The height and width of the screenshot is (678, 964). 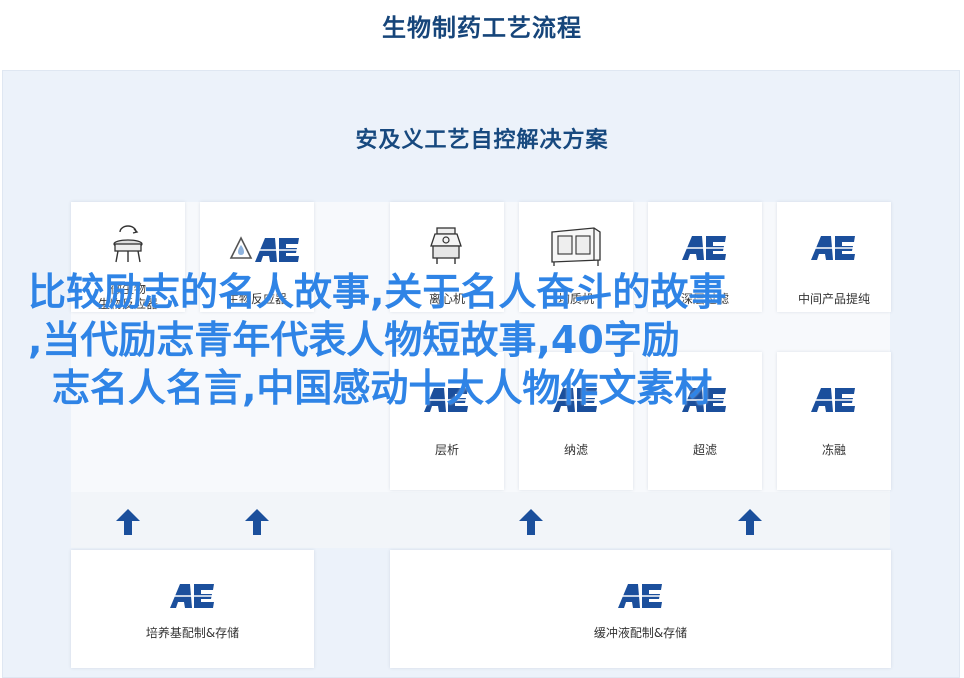 I want to click on diagram-subtitle: 安及义工艺自控解决方案, so click(x=482, y=140).